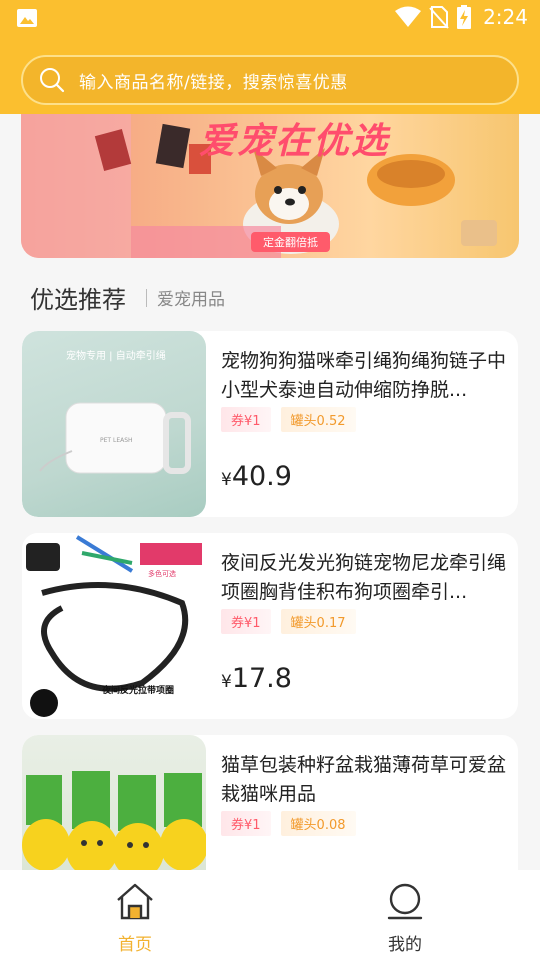  What do you see at coordinates (364, 780) in the screenshot?
I see `product-name: 猫草包装种籽盆栽猫薄荷草可爱盆栽猫咪用品` at bounding box center [364, 780].